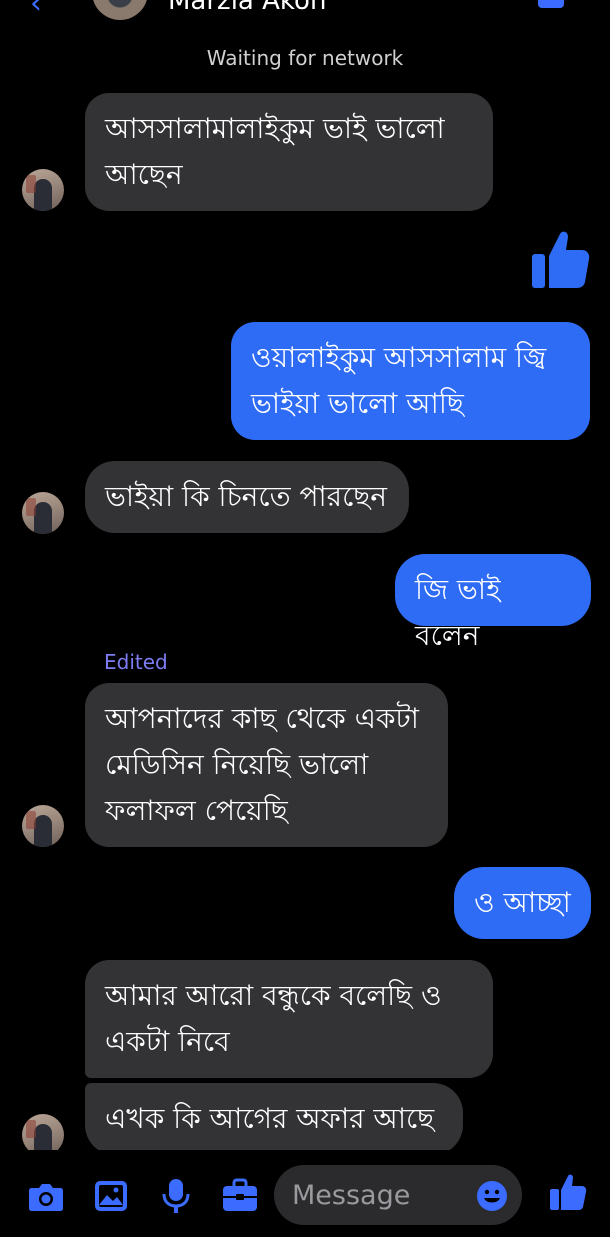 The image size is (610, 1237). What do you see at coordinates (120, 10) in the screenshot?
I see `contact-avatar` at bounding box center [120, 10].